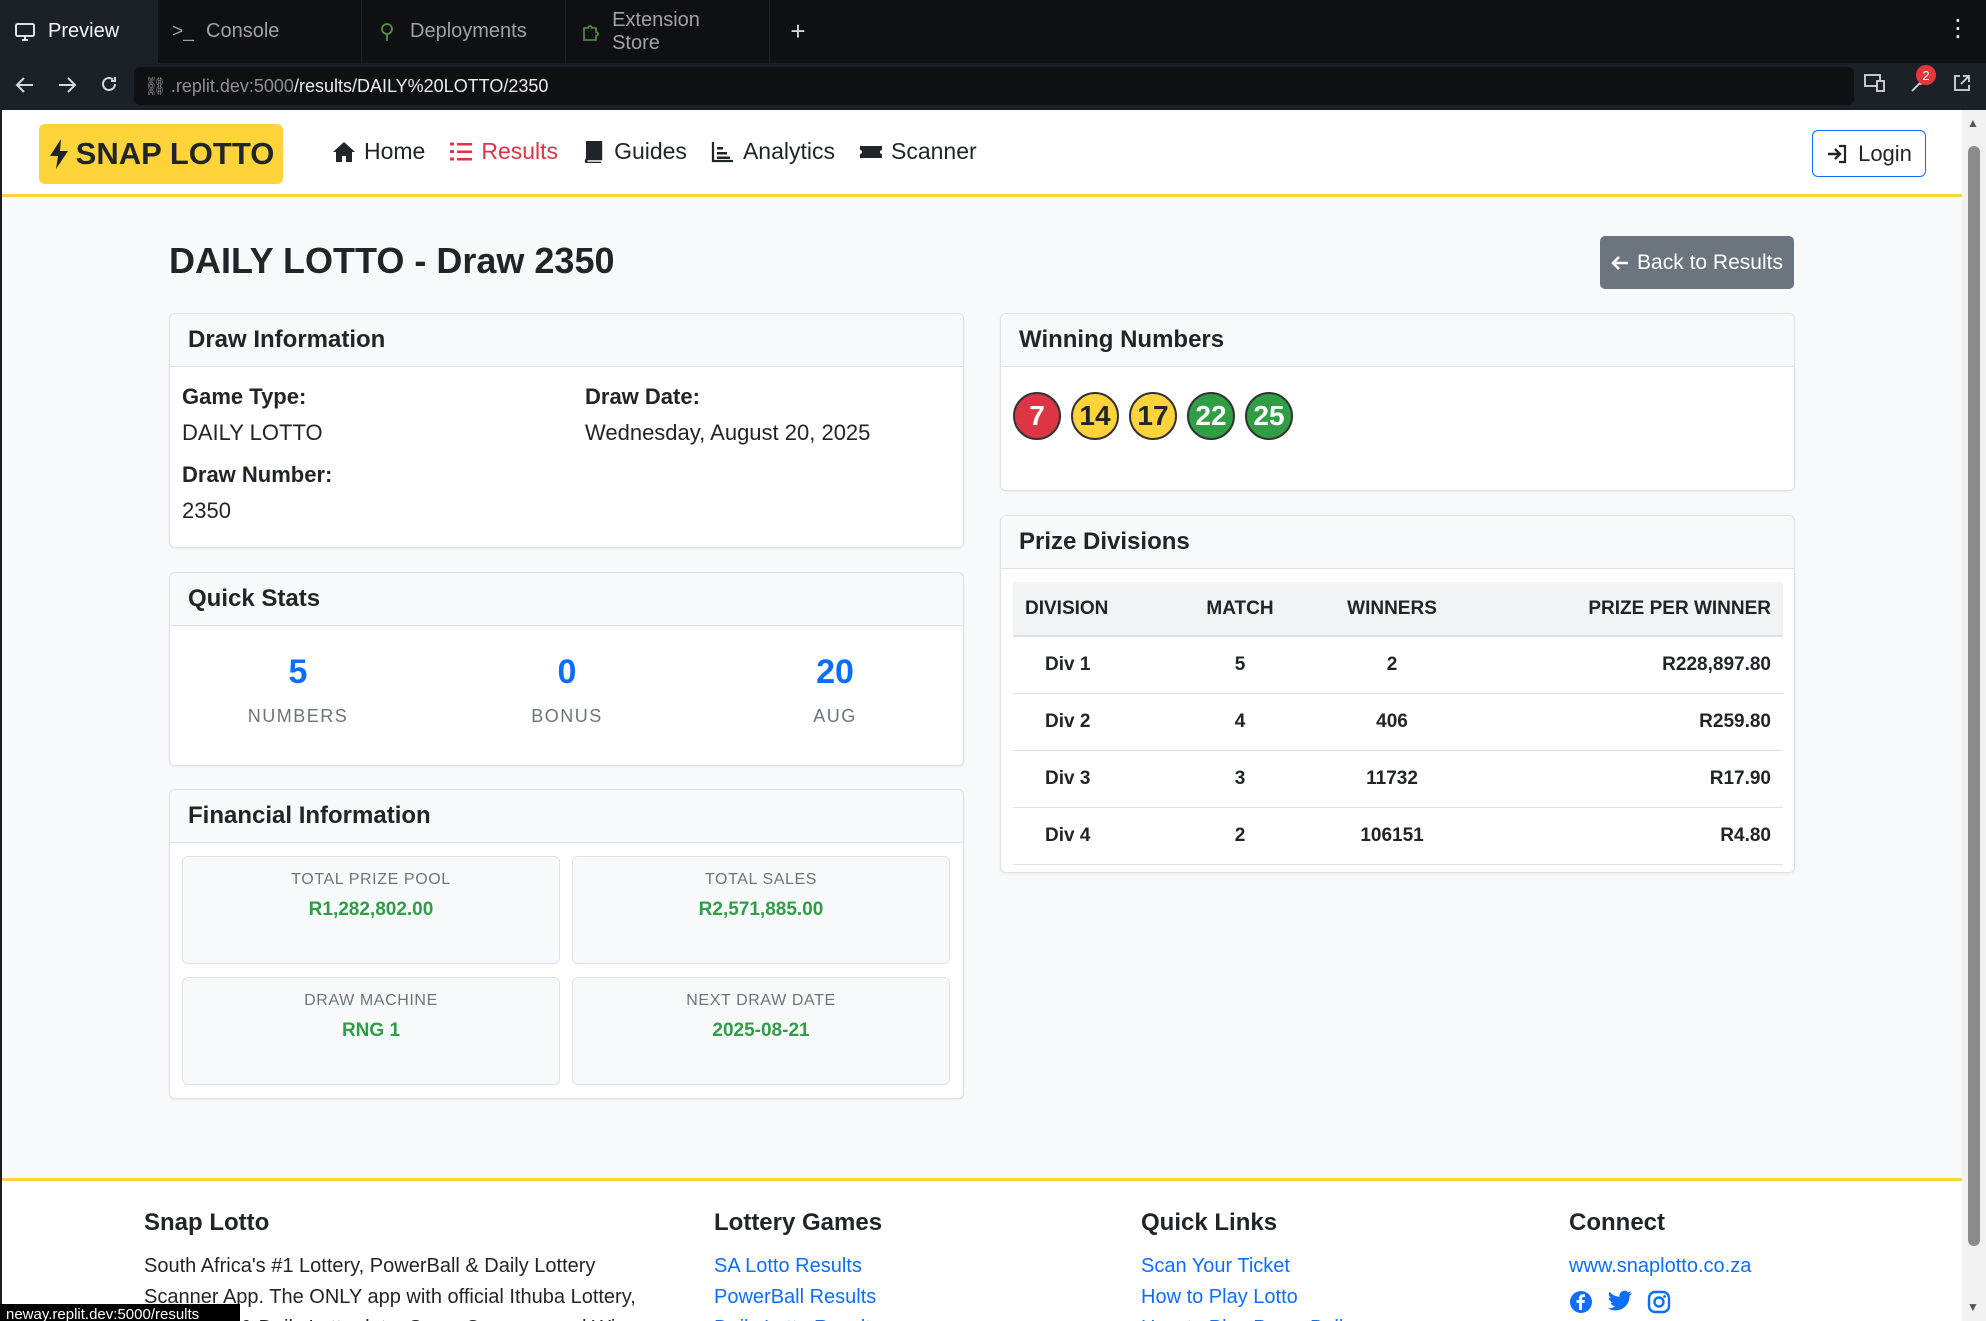 The height and width of the screenshot is (1321, 1986). Describe the element at coordinates (798, 1317) in the screenshot. I see `footer-link-daily-lotto: Daily Lotto Results` at that location.